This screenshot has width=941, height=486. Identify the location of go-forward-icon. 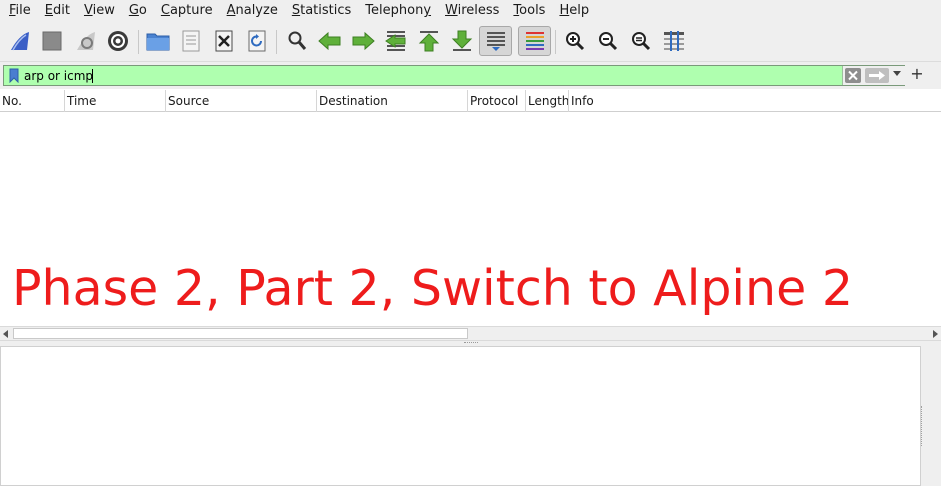
(363, 41).